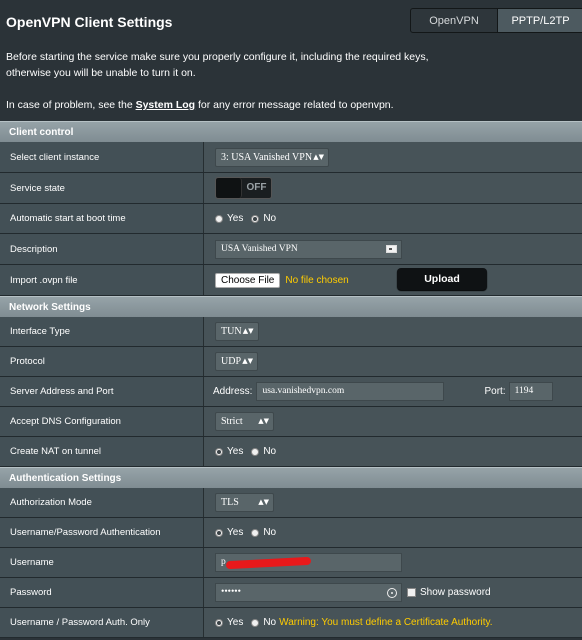 The width and height of the screenshot is (582, 640). I want to click on server-label: Server Address and Port, so click(102, 391).